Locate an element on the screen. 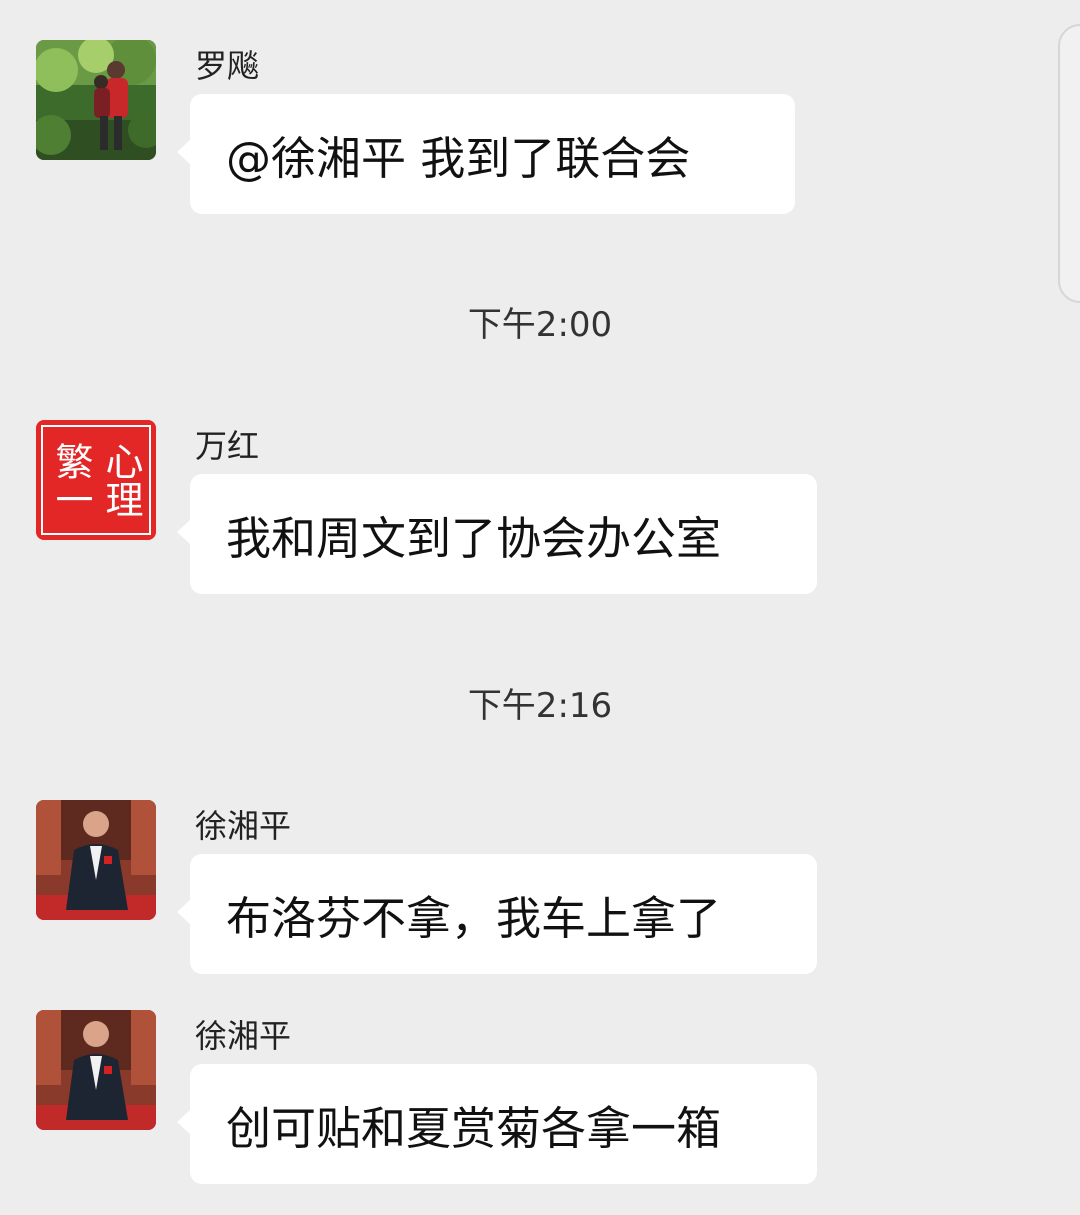 This screenshot has width=1080, height=1215. timestamp: 下午2:16 is located at coordinates (540, 706).